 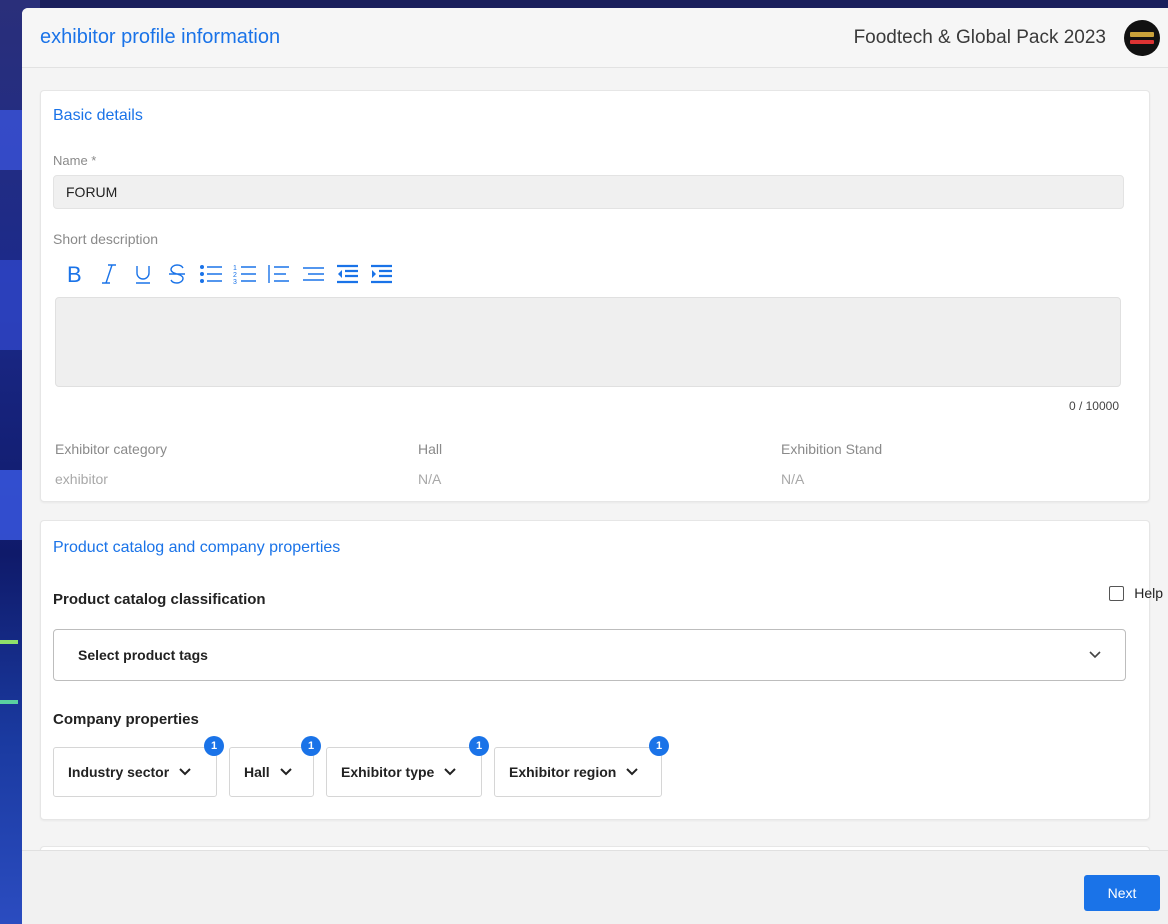 What do you see at coordinates (235, 464) in the screenshot?
I see `exhibitor-category-info: Exhibitor category exhibitor` at bounding box center [235, 464].